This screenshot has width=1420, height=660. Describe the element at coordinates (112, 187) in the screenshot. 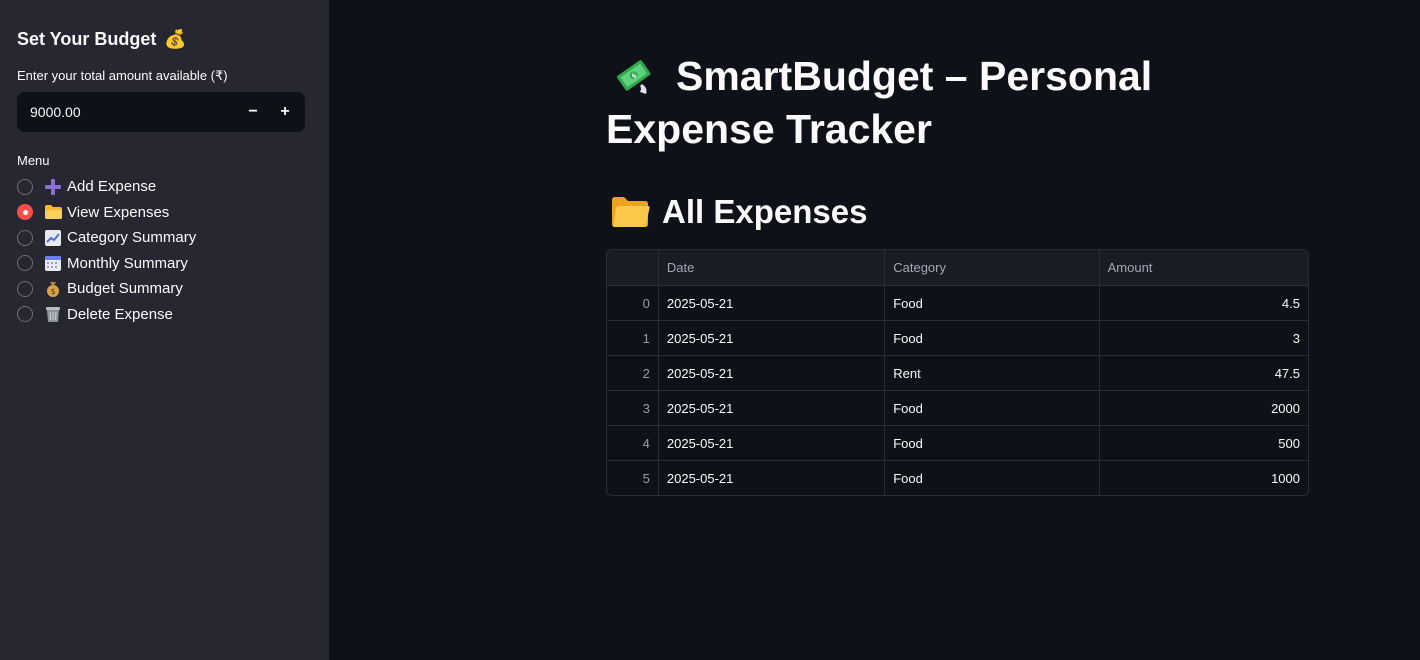

I see `menu-item-label: Add Expense` at that location.